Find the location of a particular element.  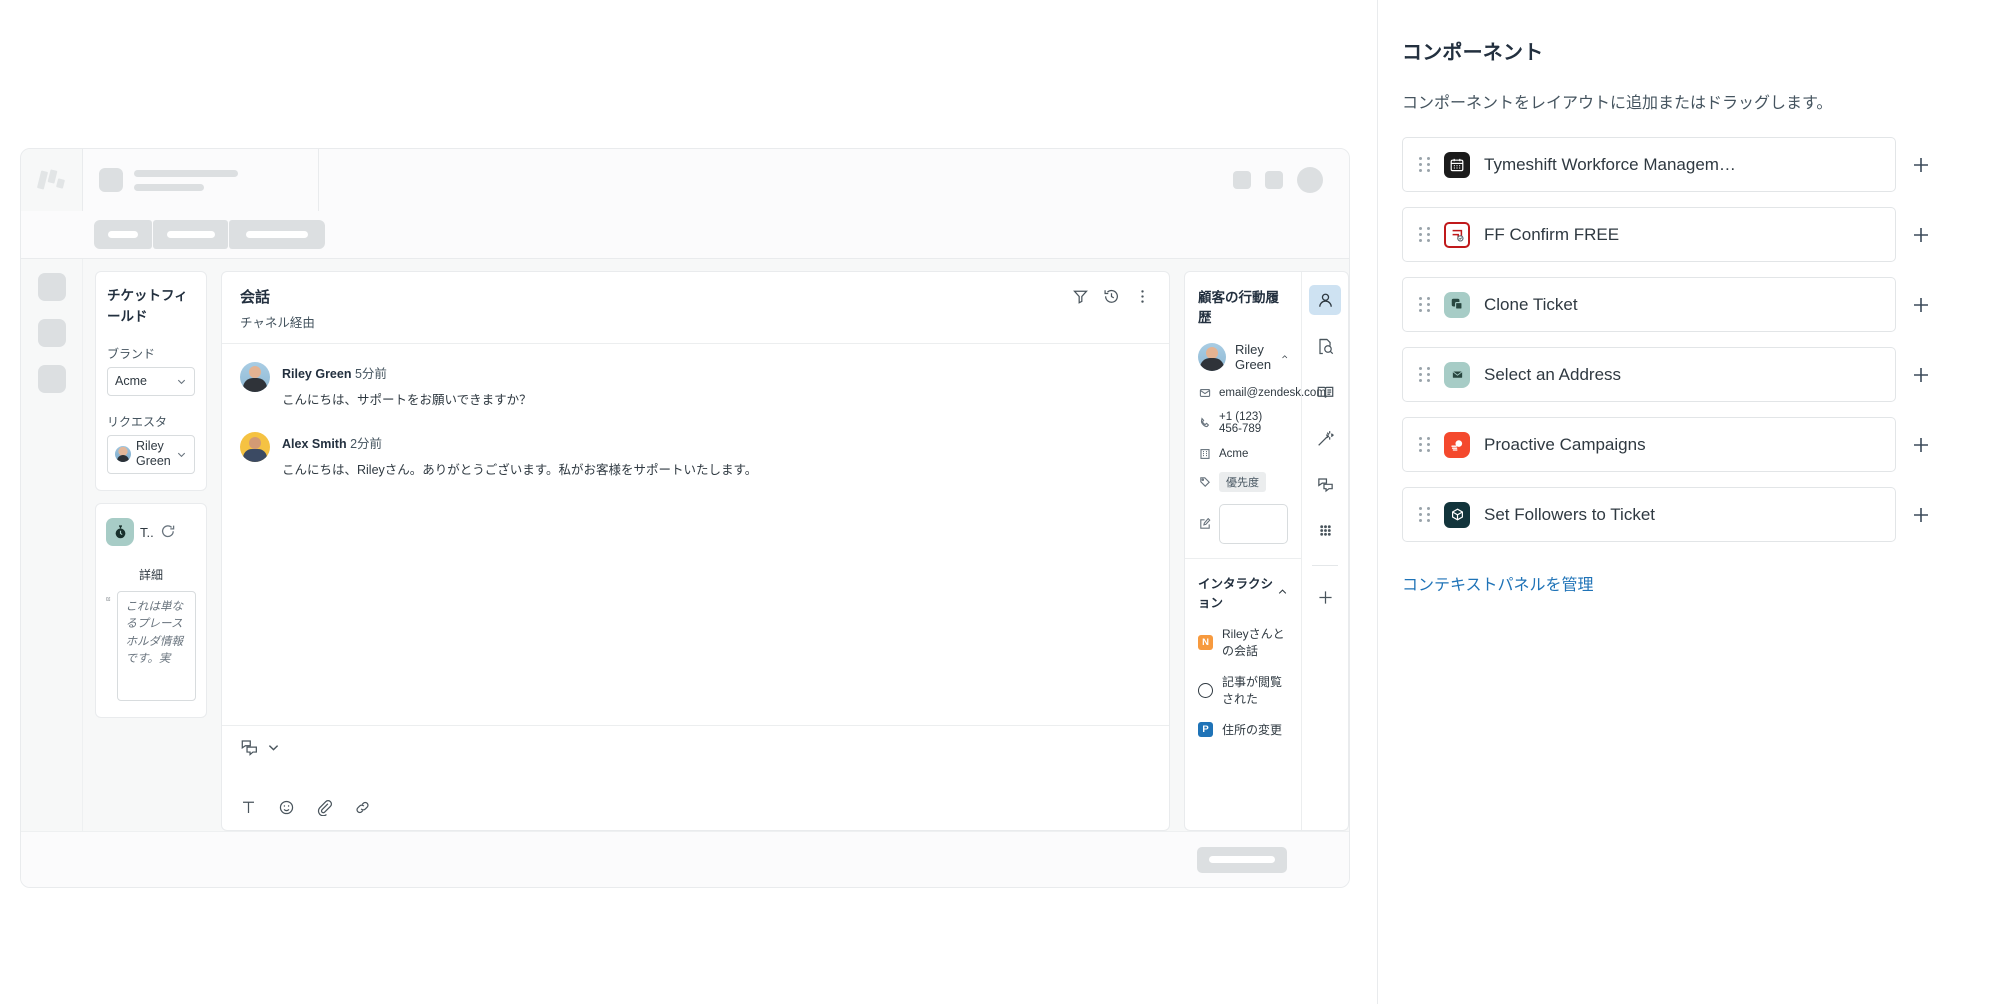

conversation-header-text: 会話 チャネル経由 is located at coordinates (656, 308).